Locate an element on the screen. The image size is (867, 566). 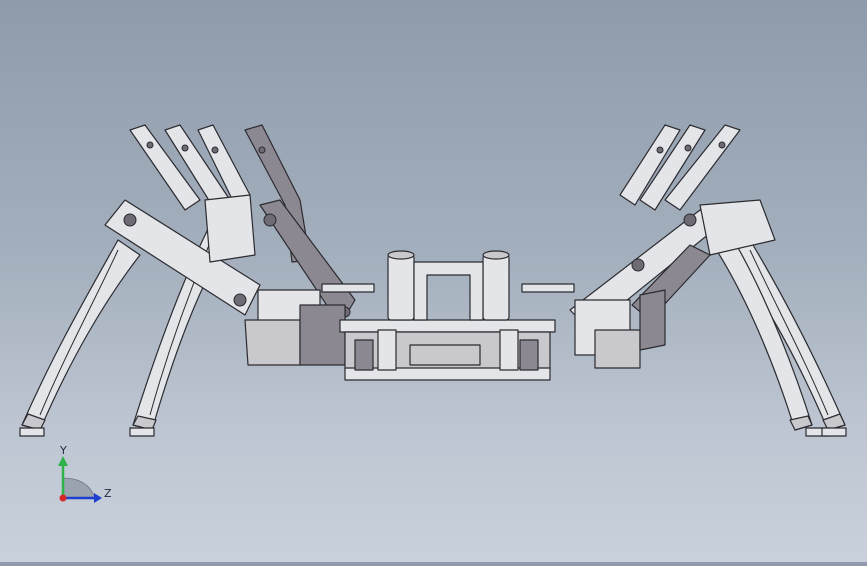
leg-left-outer is located at coordinates (81, 335).